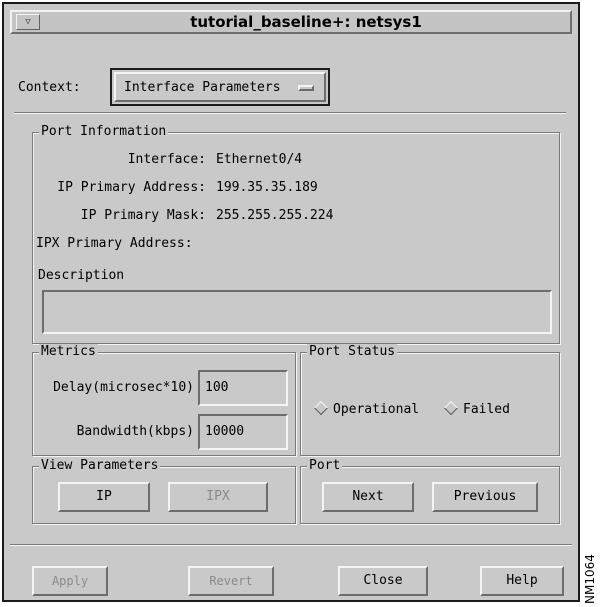 The image size is (602, 607). Describe the element at coordinates (135, 431) in the screenshot. I see `bandwidth-label: Bandwidth(kbps)` at that location.